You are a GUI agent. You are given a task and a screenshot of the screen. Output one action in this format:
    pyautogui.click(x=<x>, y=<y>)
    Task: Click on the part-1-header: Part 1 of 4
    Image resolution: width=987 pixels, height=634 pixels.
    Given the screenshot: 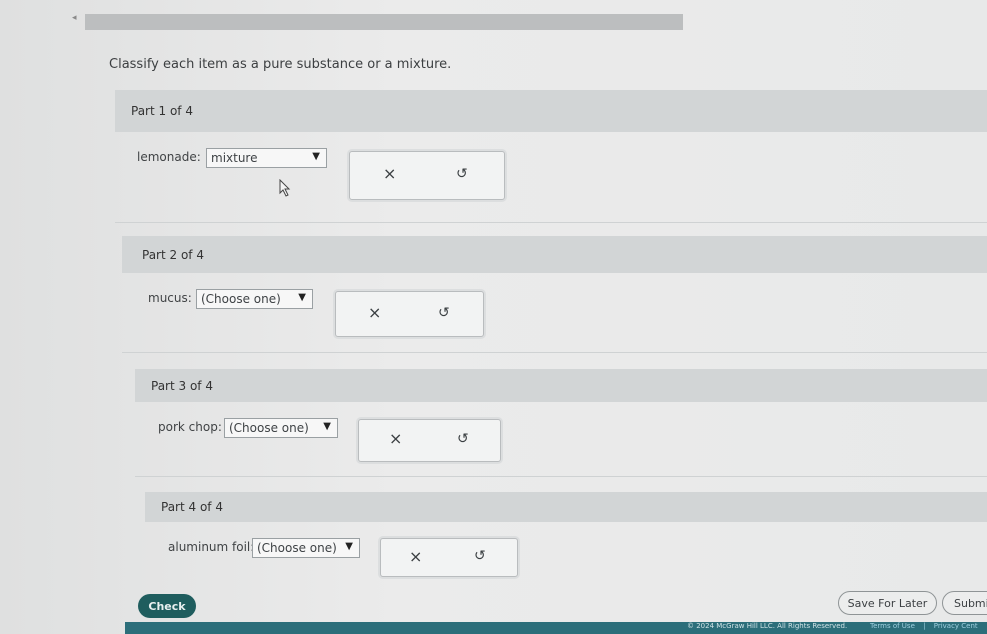 What is the action you would take?
    pyautogui.click(x=551, y=111)
    